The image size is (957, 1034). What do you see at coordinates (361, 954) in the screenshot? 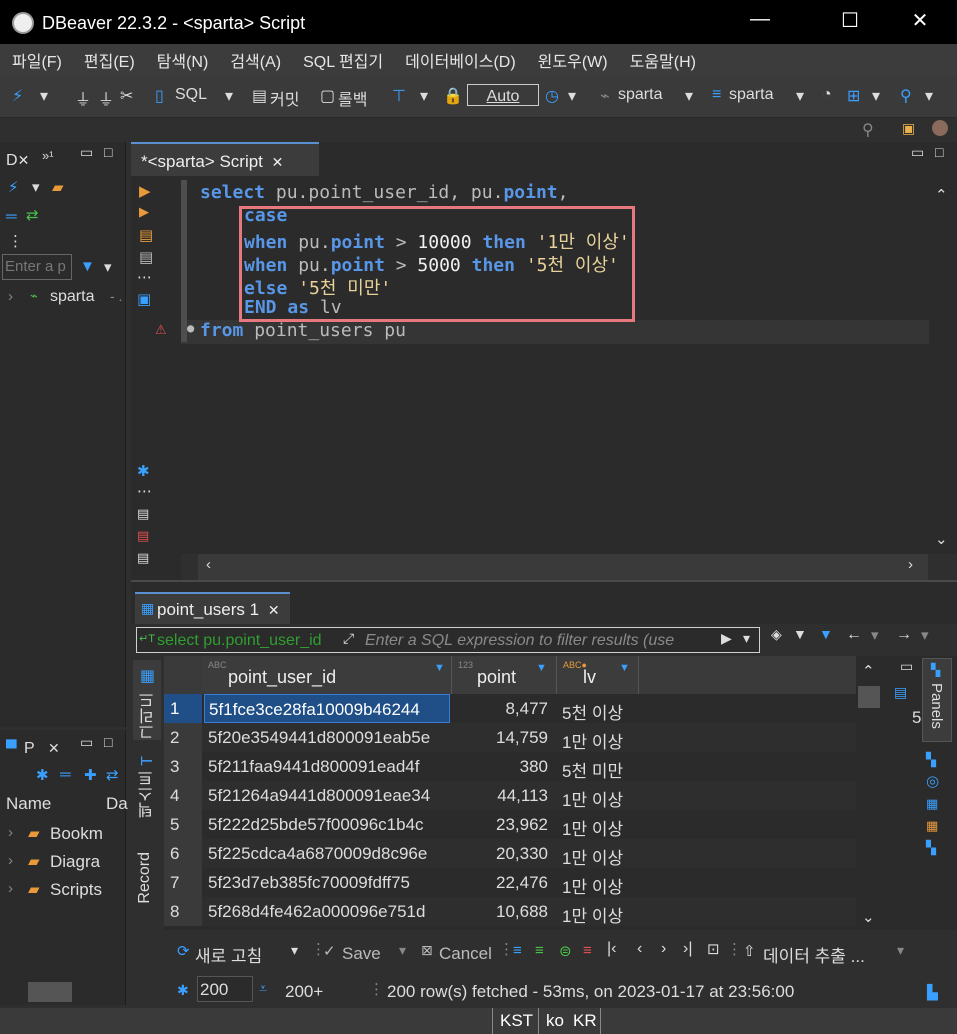
I see `save-button: Save` at bounding box center [361, 954].